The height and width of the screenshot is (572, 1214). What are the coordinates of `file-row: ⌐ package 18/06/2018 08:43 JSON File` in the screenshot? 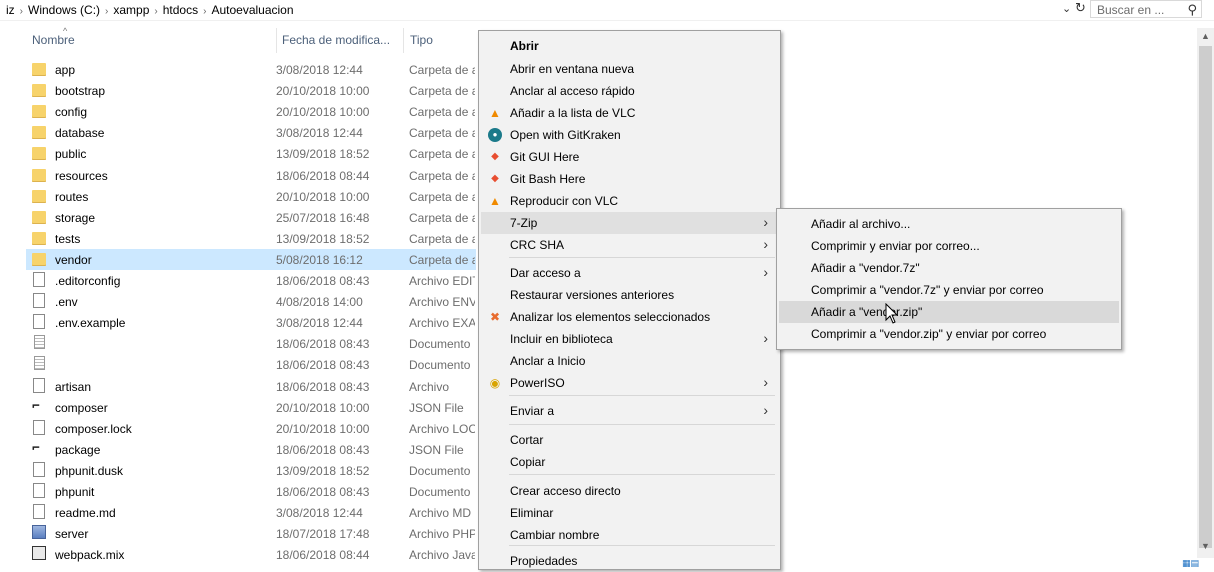 It's located at (251, 449).